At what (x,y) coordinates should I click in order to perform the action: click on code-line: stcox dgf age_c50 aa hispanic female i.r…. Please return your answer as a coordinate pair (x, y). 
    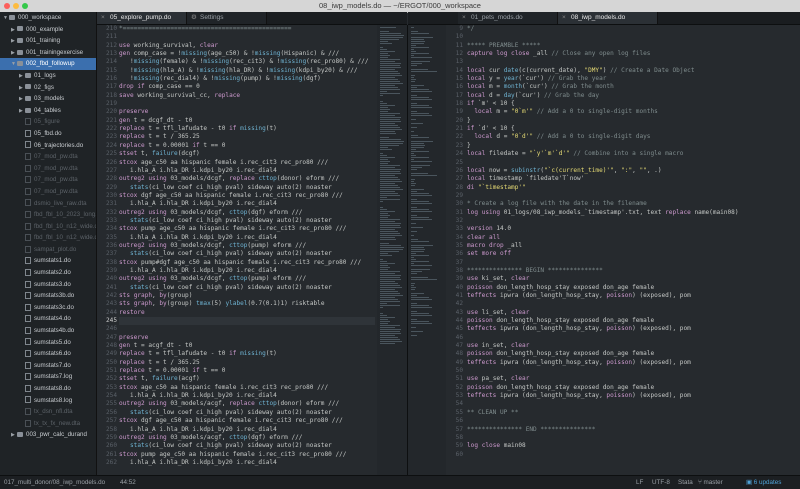
    Looking at the image, I should click on (247, 196).